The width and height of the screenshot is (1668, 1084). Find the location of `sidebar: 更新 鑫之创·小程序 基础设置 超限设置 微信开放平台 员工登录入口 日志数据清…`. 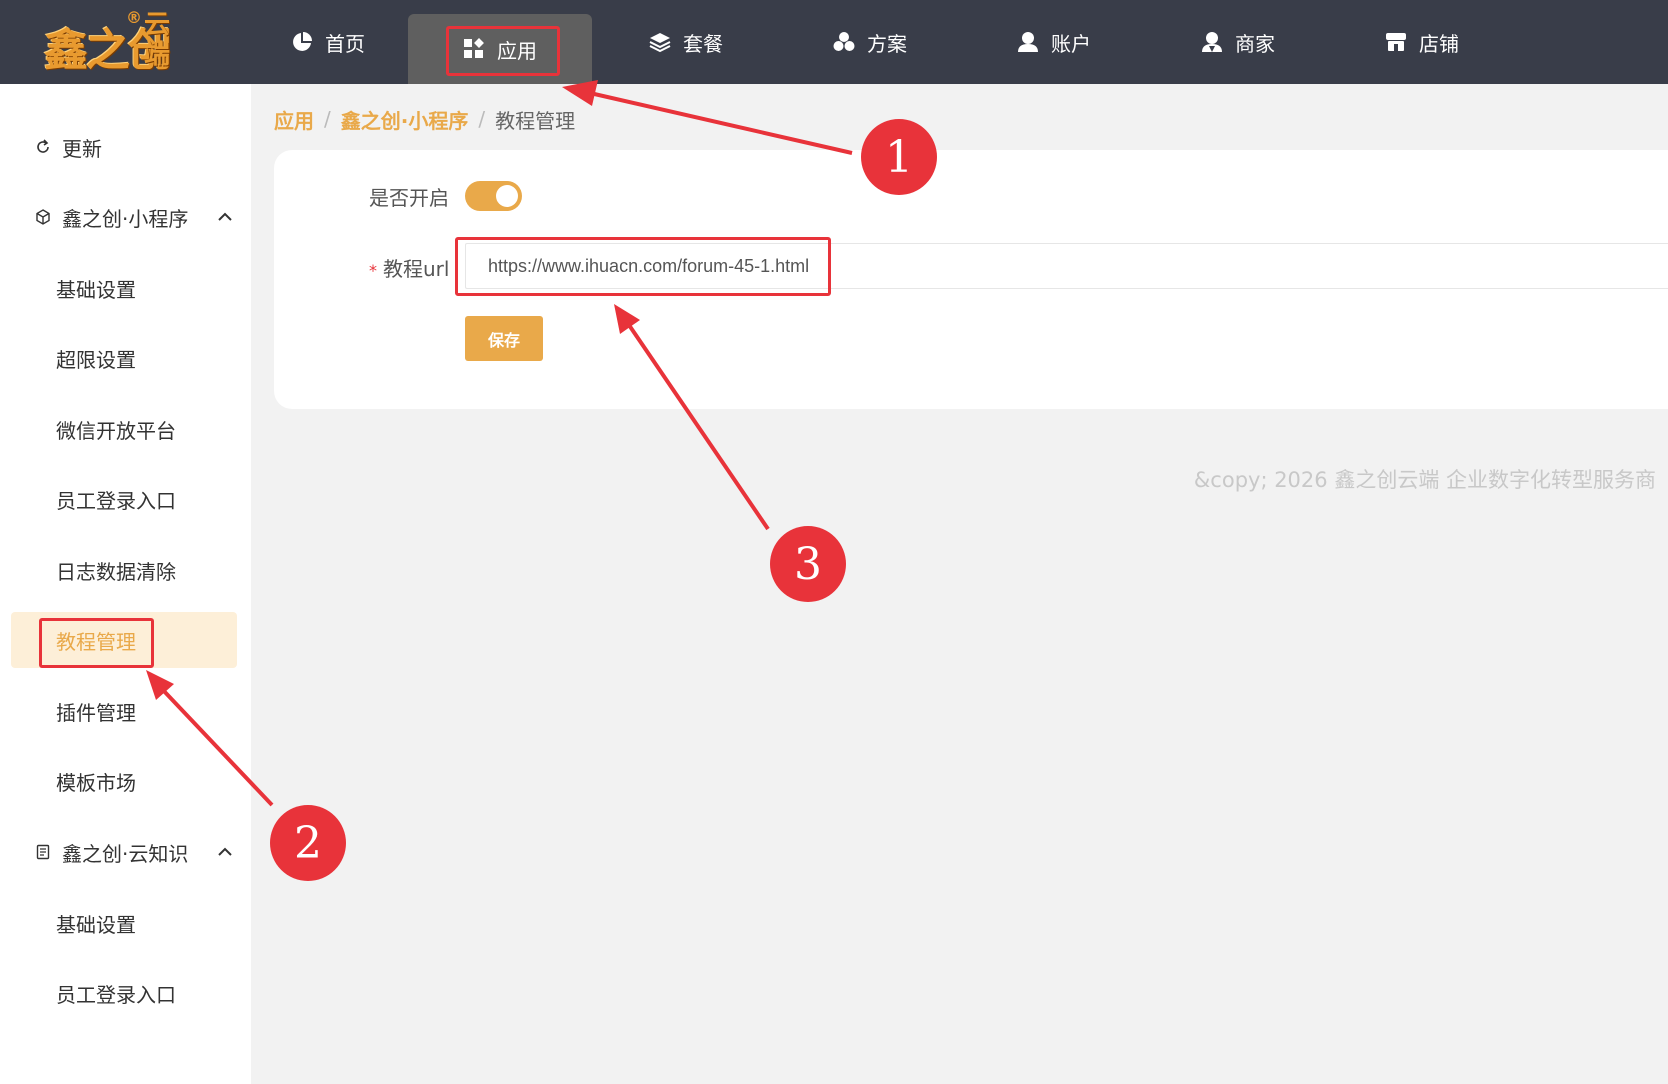

sidebar: 更新 鑫之创·小程序 基础设置 超限设置 微信开放平台 员工登录入口 日志数据清… is located at coordinates (125, 584).